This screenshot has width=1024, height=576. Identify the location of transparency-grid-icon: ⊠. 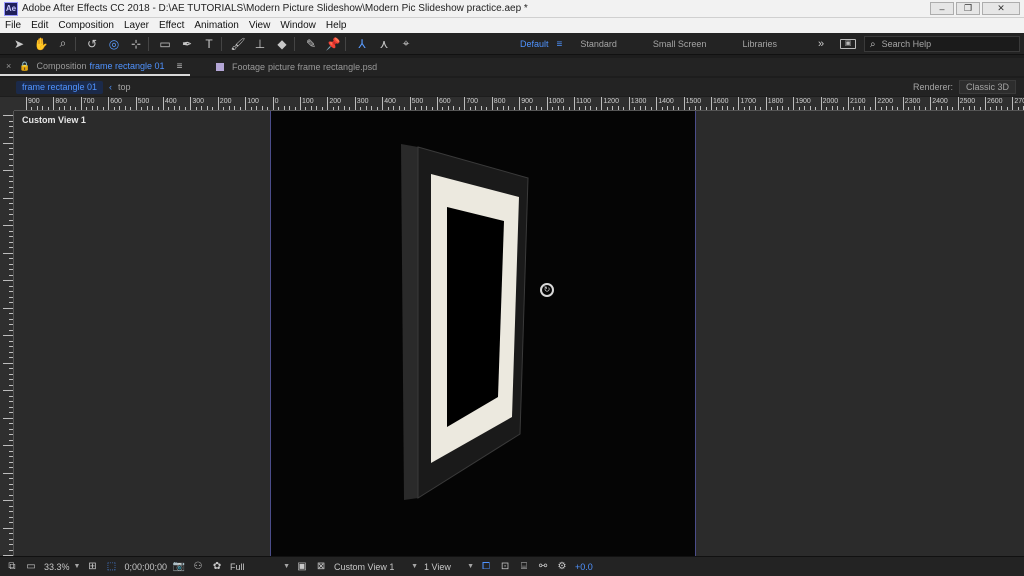
(321, 567).